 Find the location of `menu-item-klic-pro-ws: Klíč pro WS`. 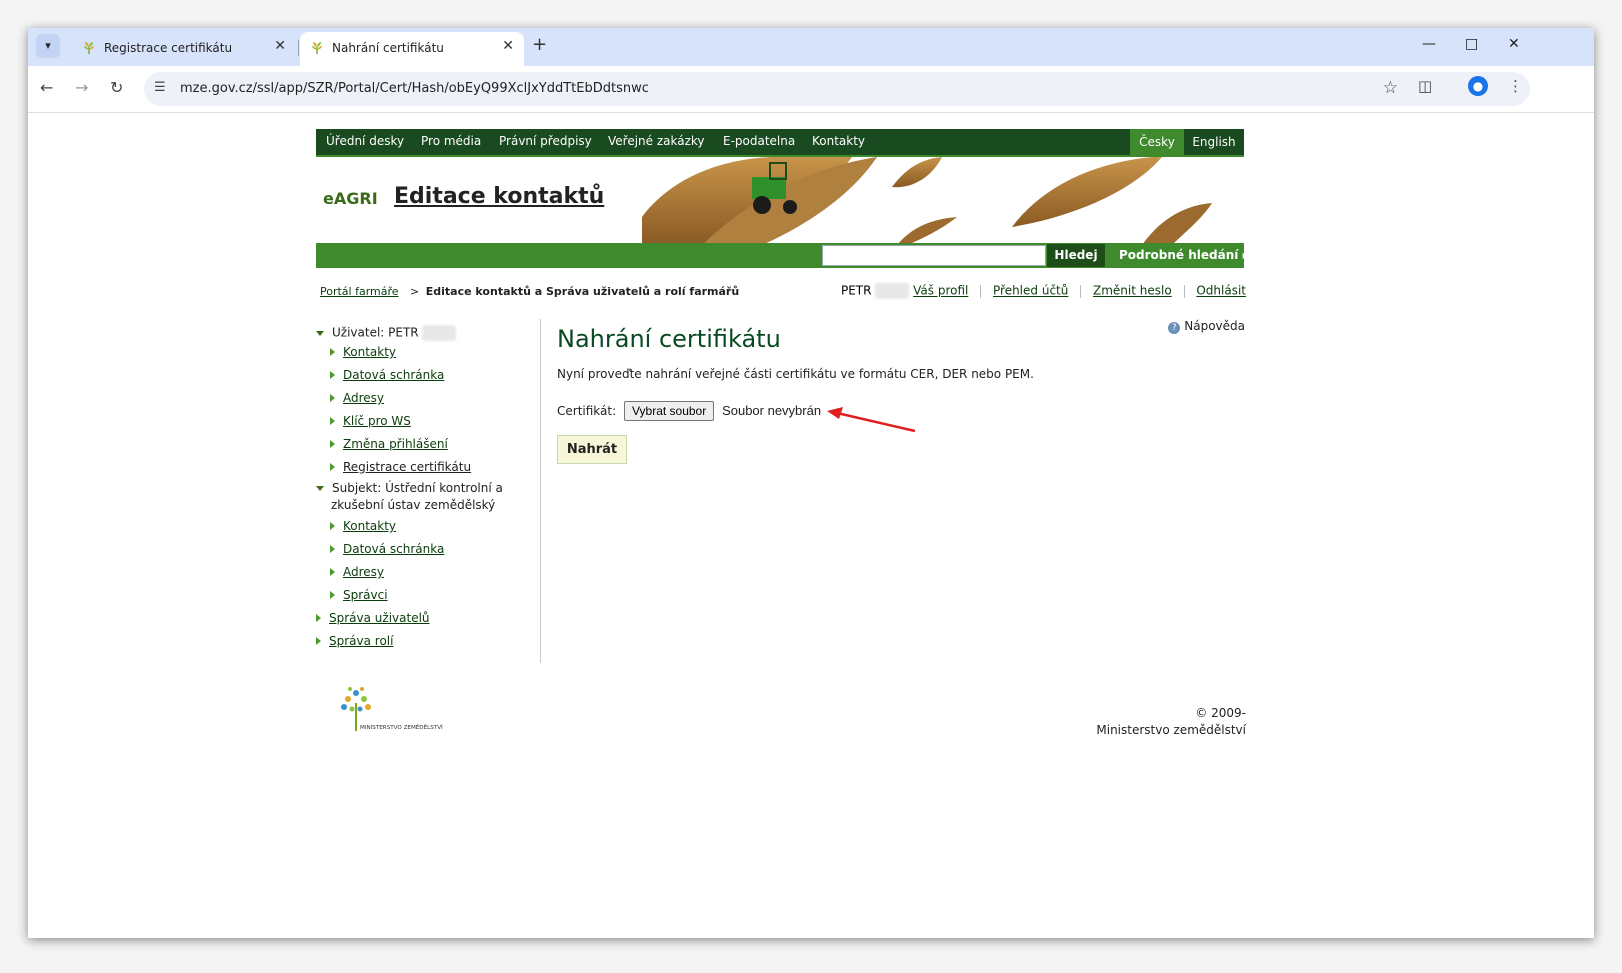

menu-item-klic-pro-ws: Klíč pro WS is located at coordinates (370, 421).